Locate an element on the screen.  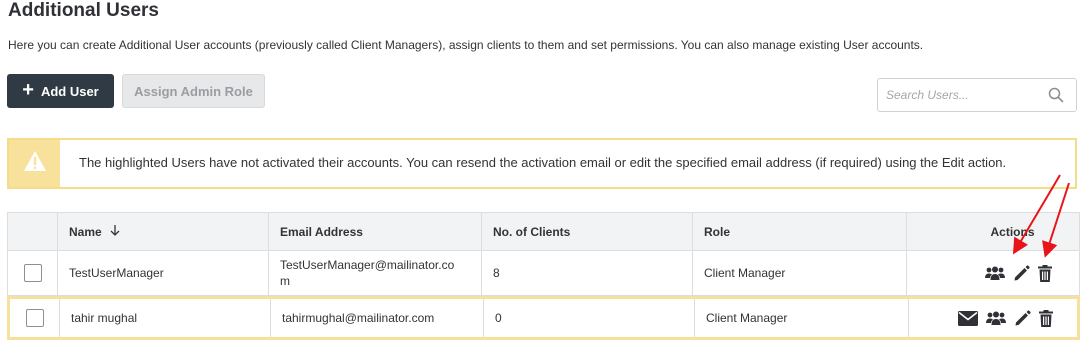
warning-icon is located at coordinates (35, 163).